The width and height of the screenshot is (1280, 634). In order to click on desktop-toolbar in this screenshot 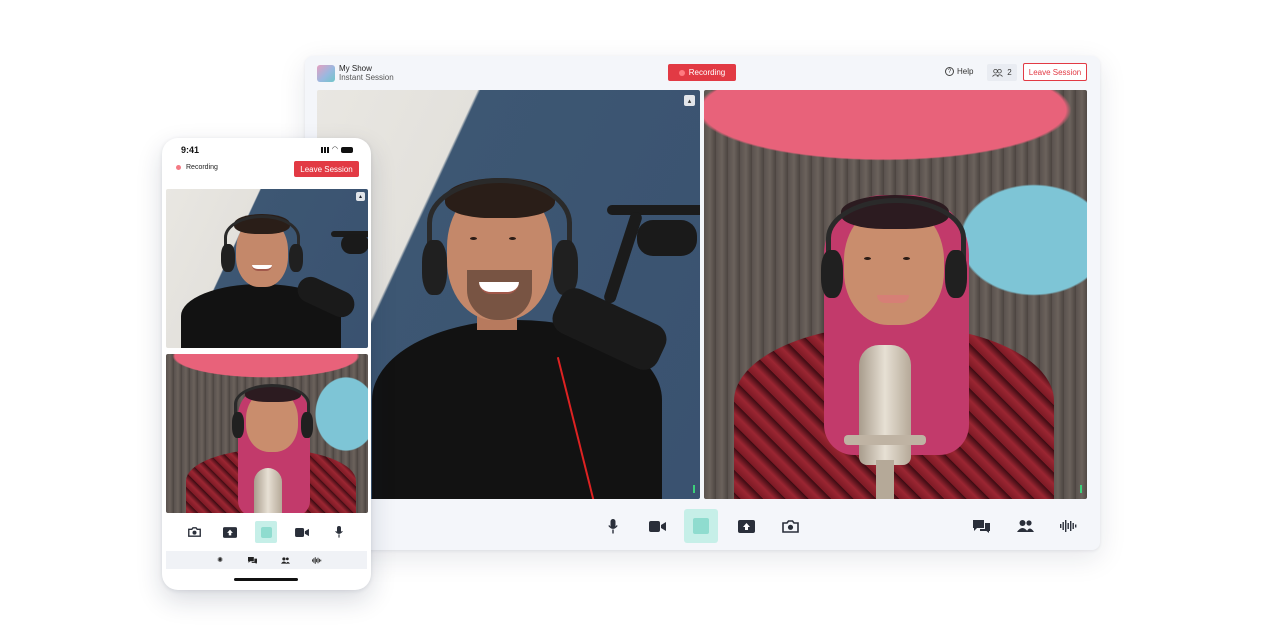, I will do `click(702, 524)`.